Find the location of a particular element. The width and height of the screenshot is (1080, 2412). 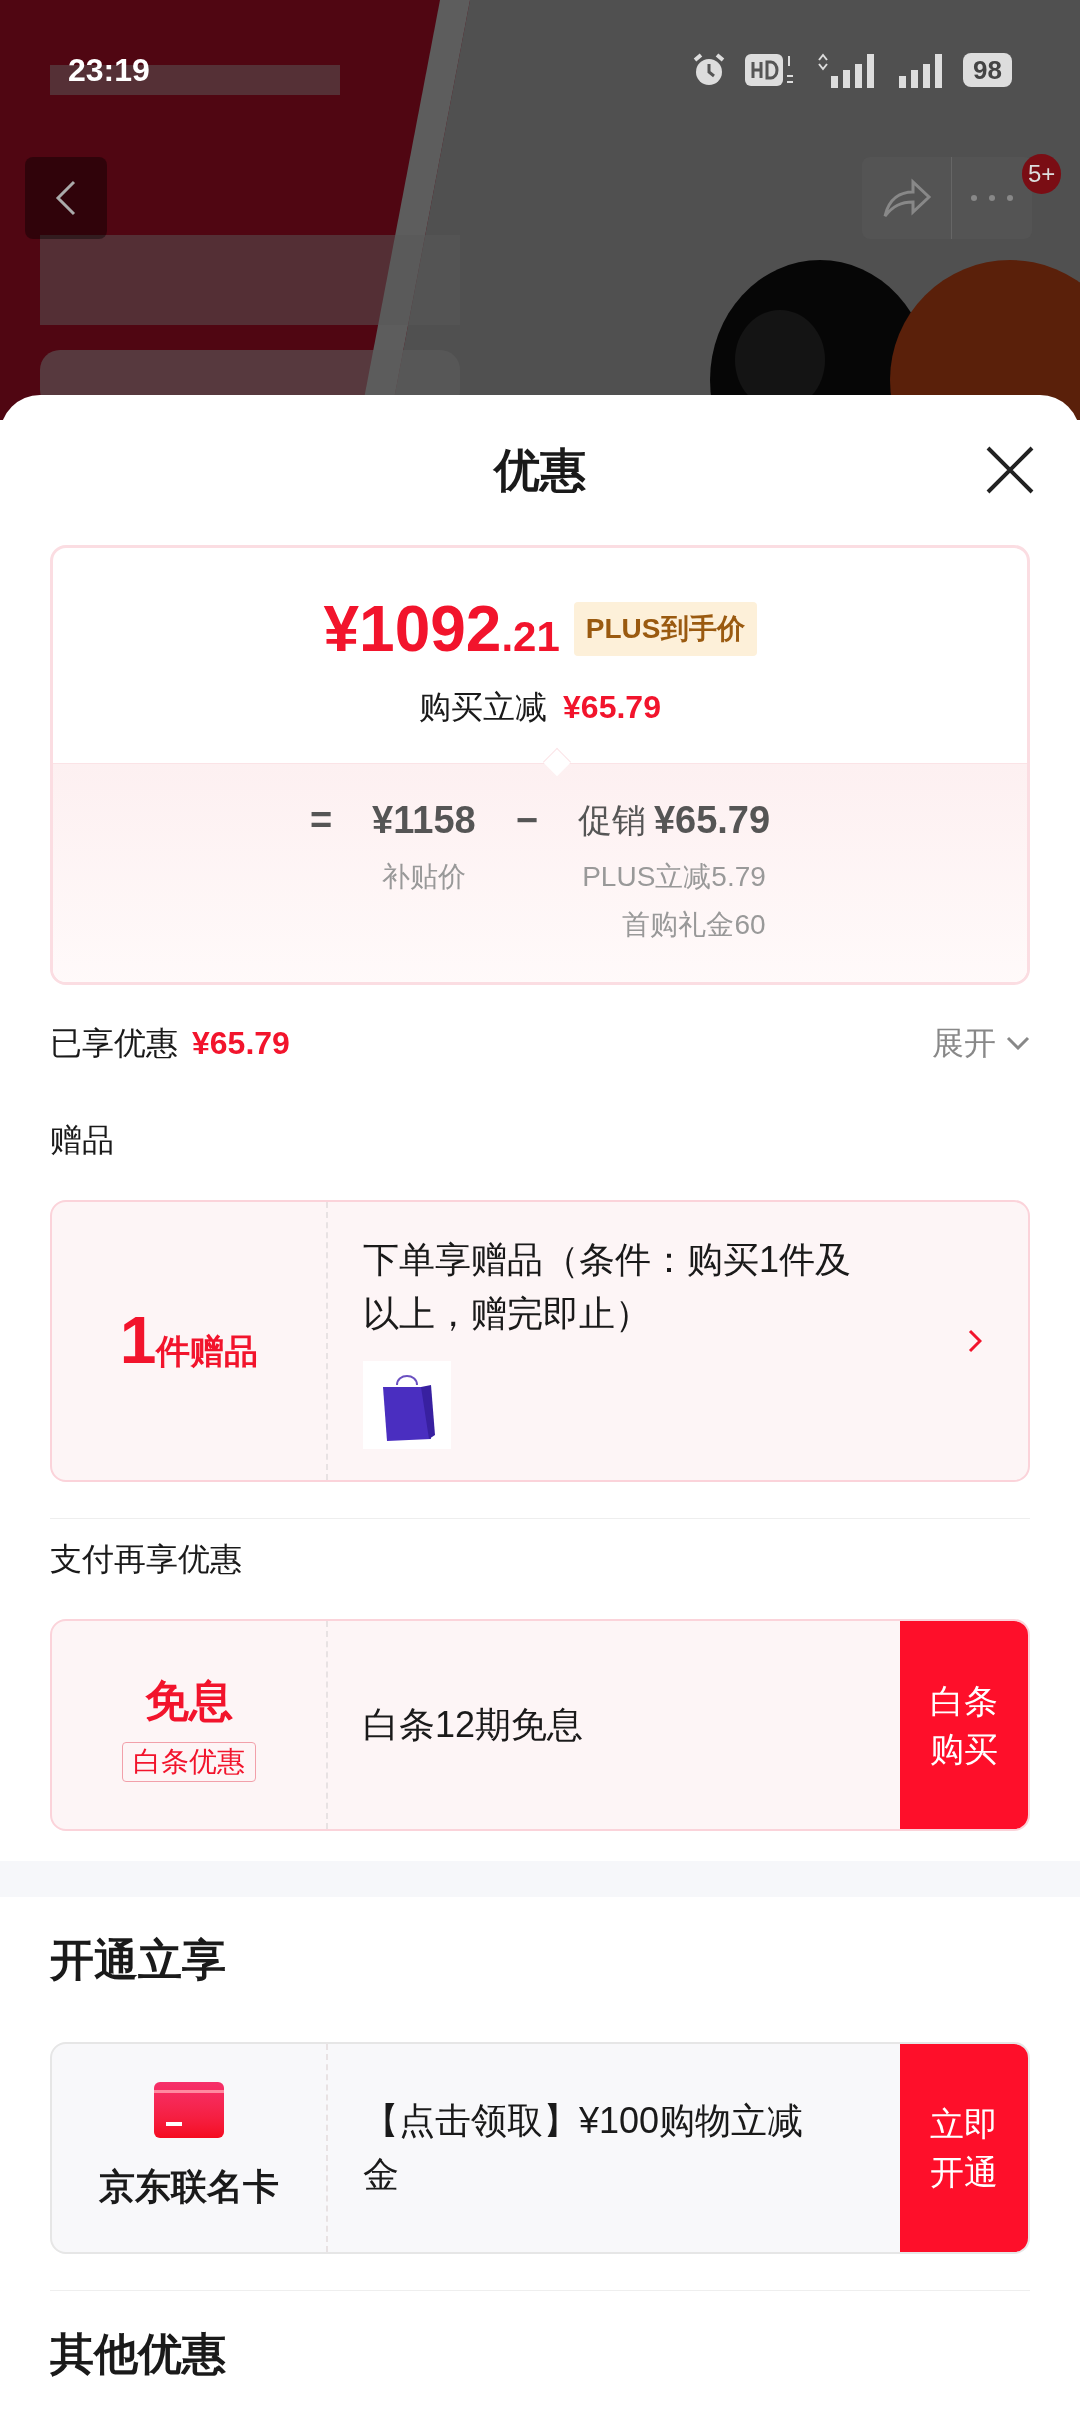

offer-title: 京东联名卡 is located at coordinates (189, 2187).